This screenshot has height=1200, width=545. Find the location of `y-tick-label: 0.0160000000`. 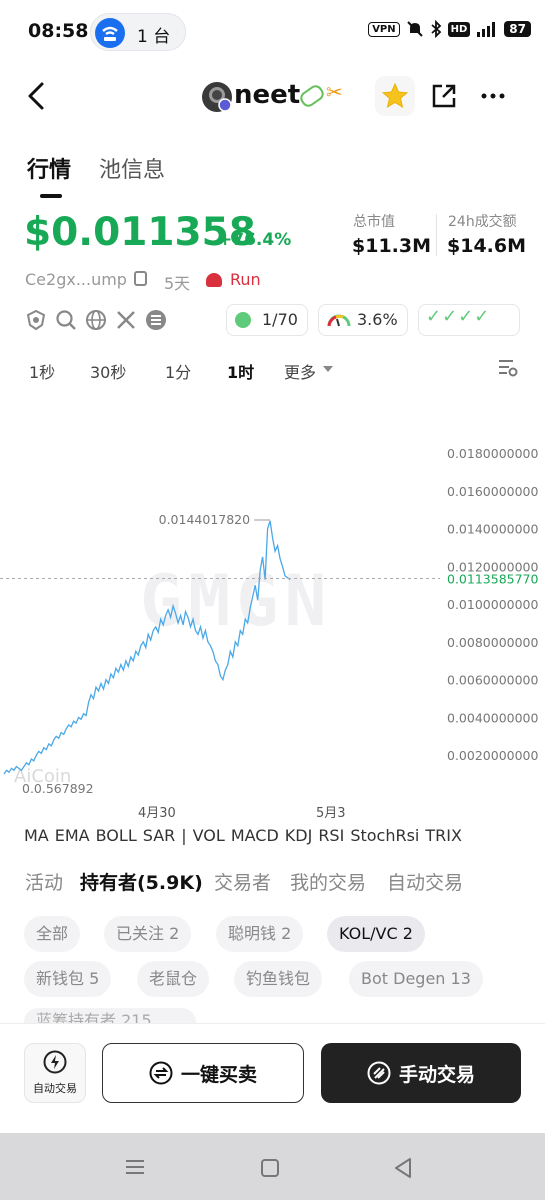

y-tick-label: 0.0160000000 is located at coordinates (493, 491).